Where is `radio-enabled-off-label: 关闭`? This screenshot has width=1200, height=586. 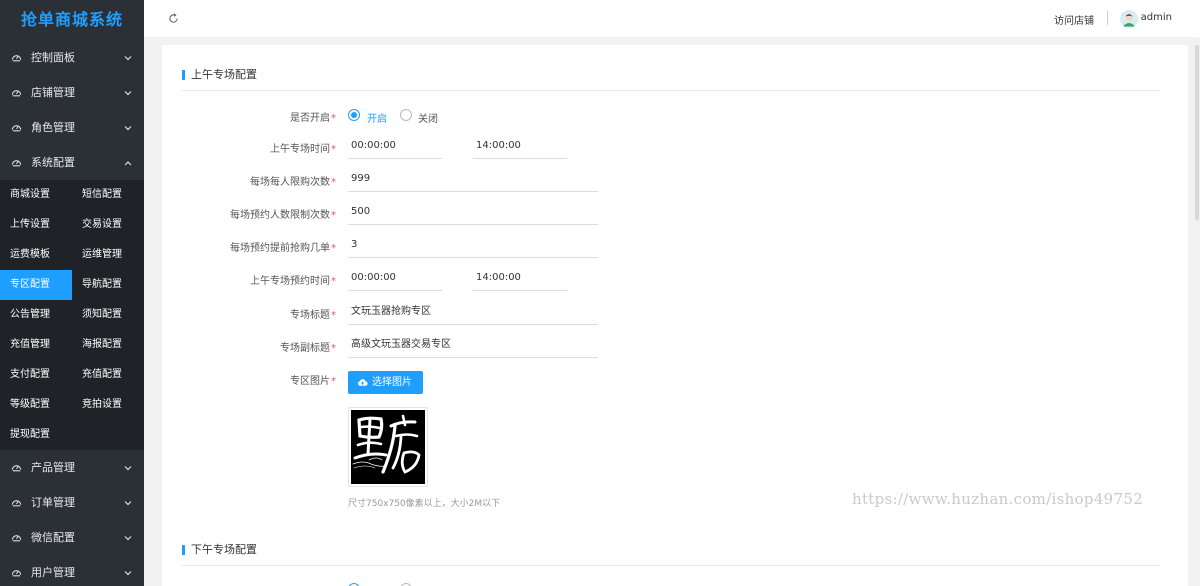
radio-enabled-off-label: 关闭 is located at coordinates (428, 117).